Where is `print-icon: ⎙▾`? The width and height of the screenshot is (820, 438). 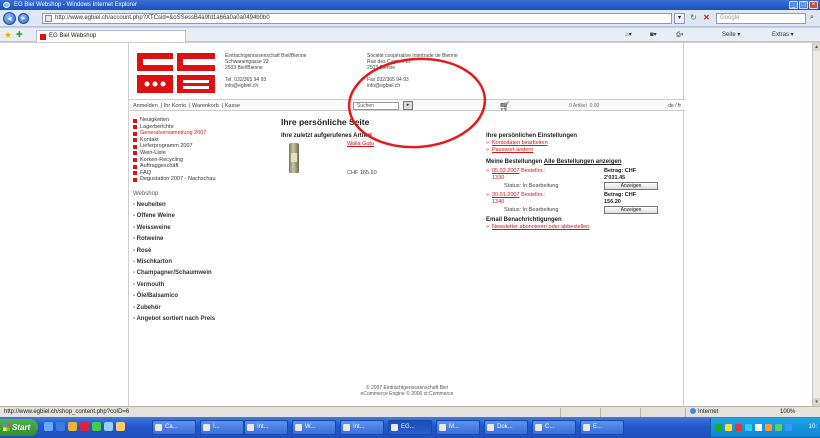
print-icon: ⎙▾ is located at coordinates (679, 35).